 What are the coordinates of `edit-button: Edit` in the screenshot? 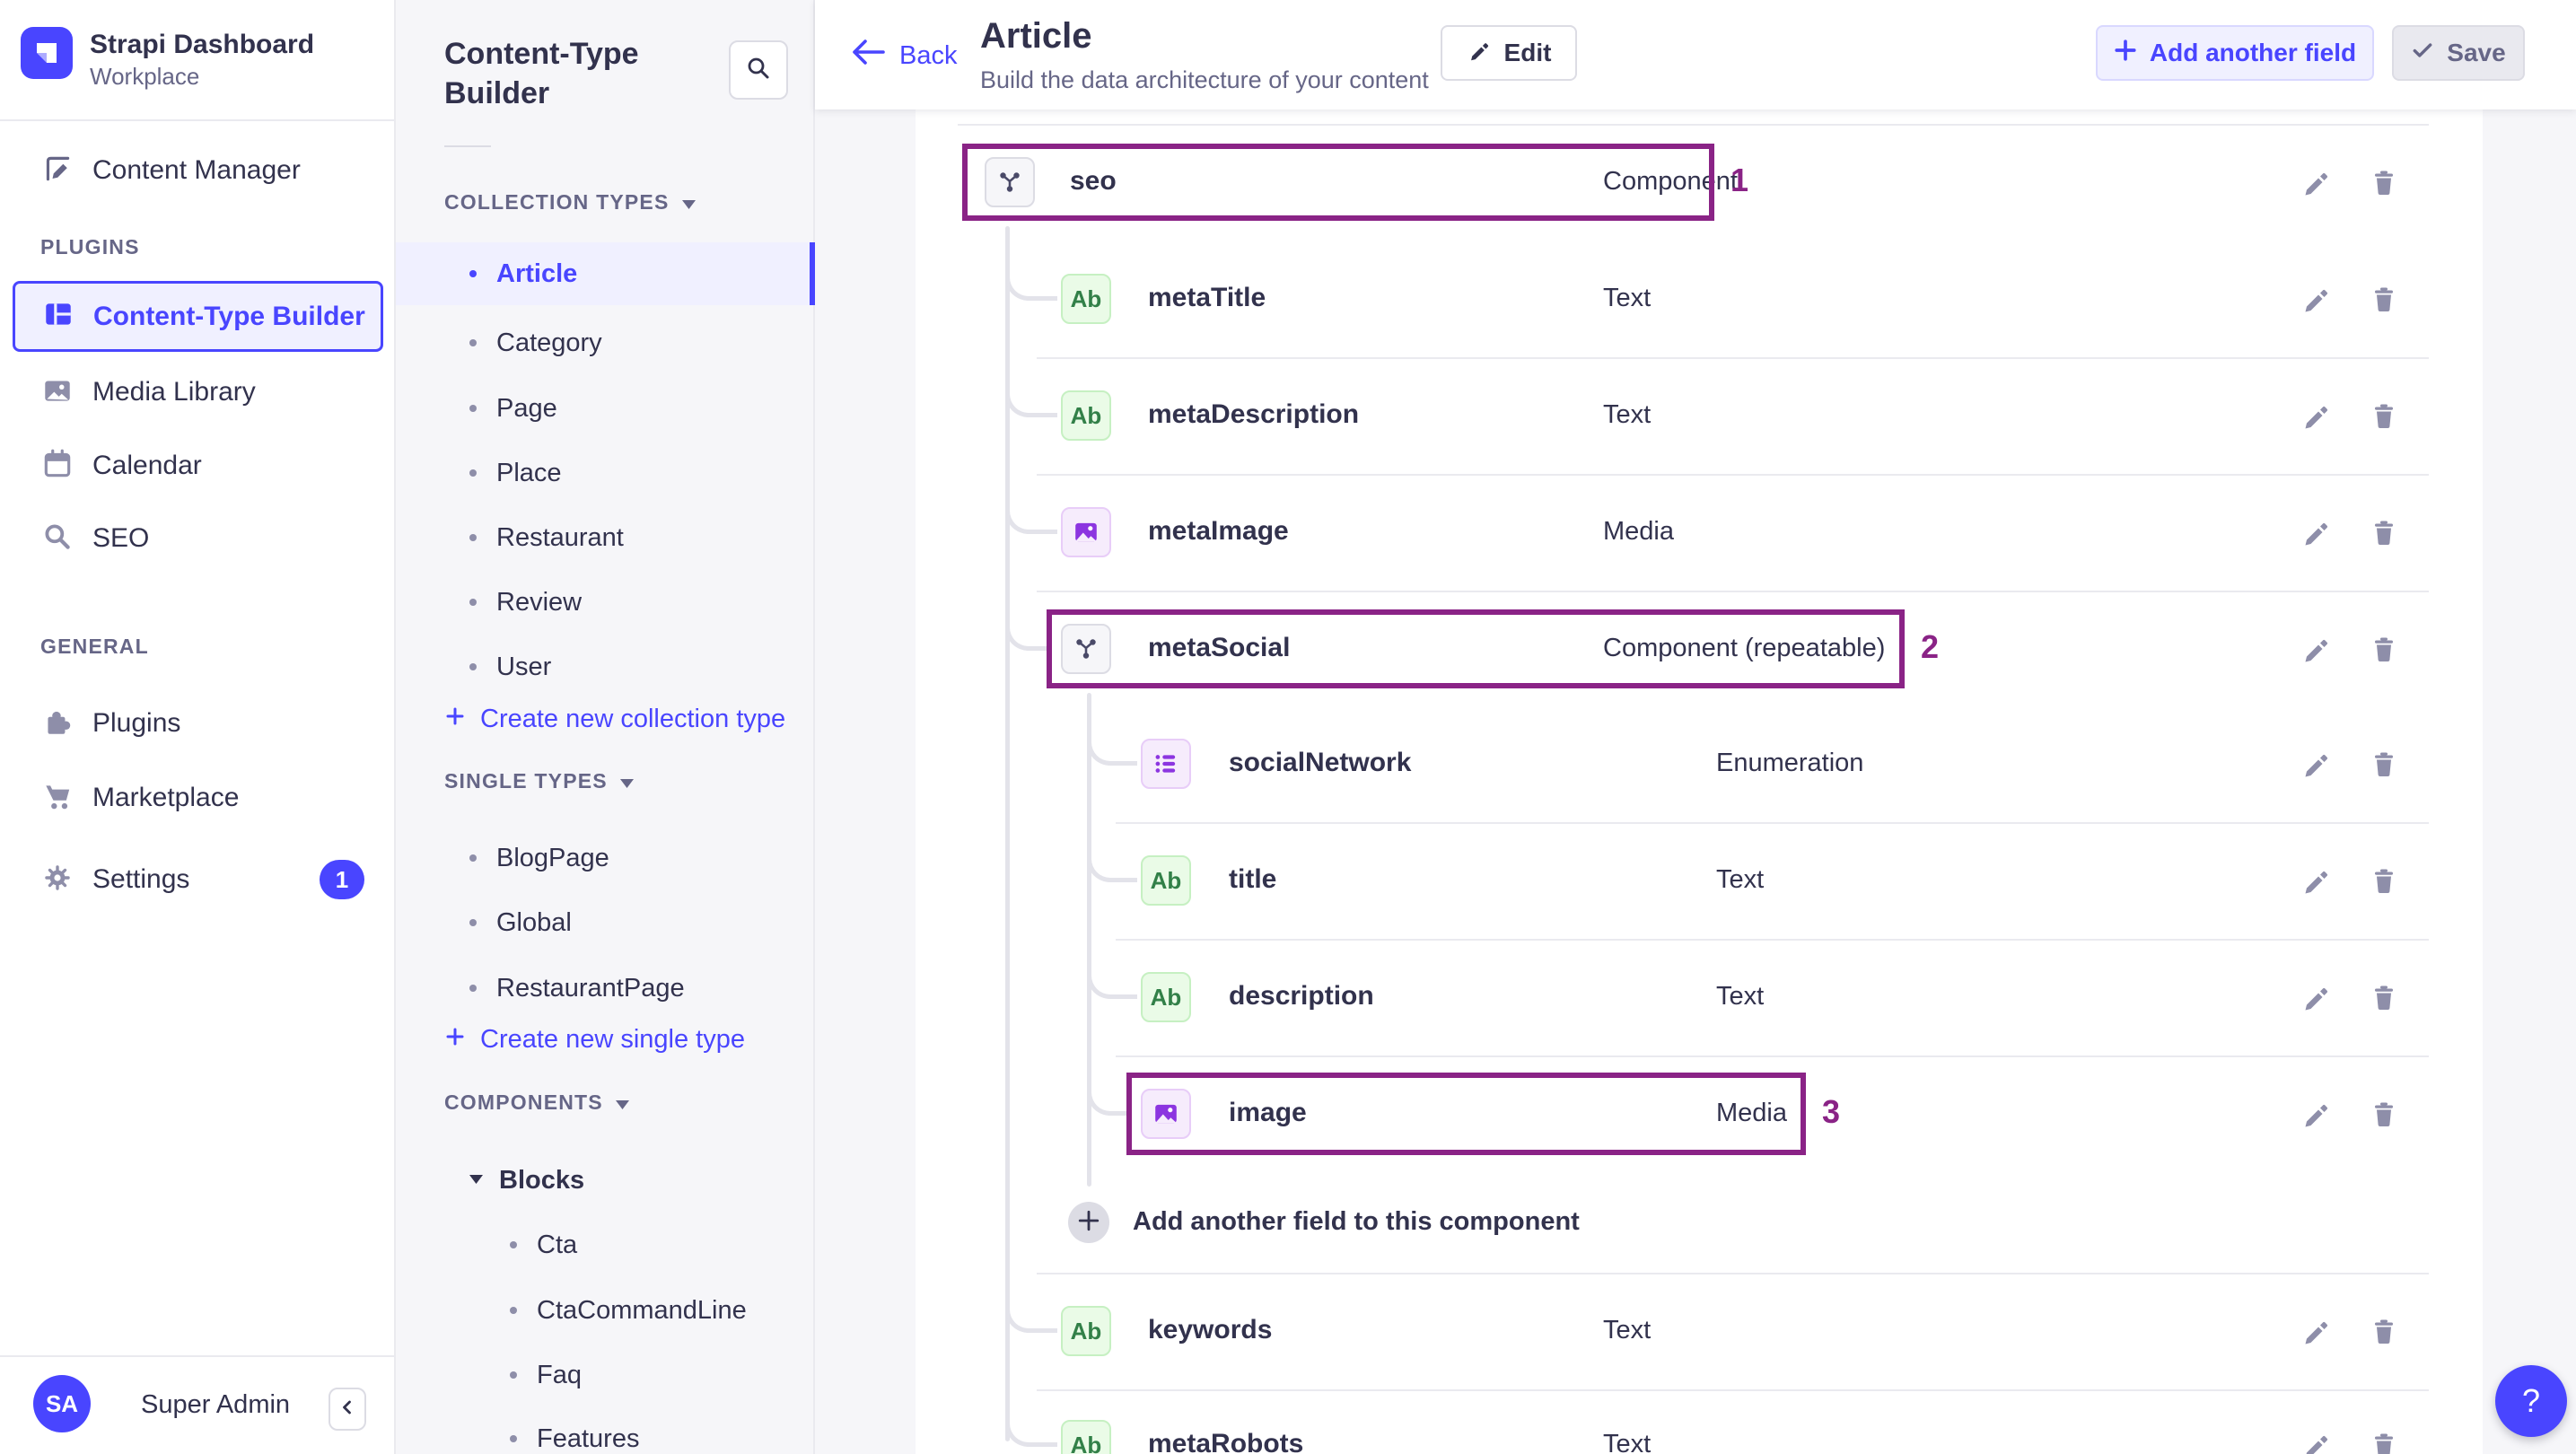 It's located at (1509, 53).